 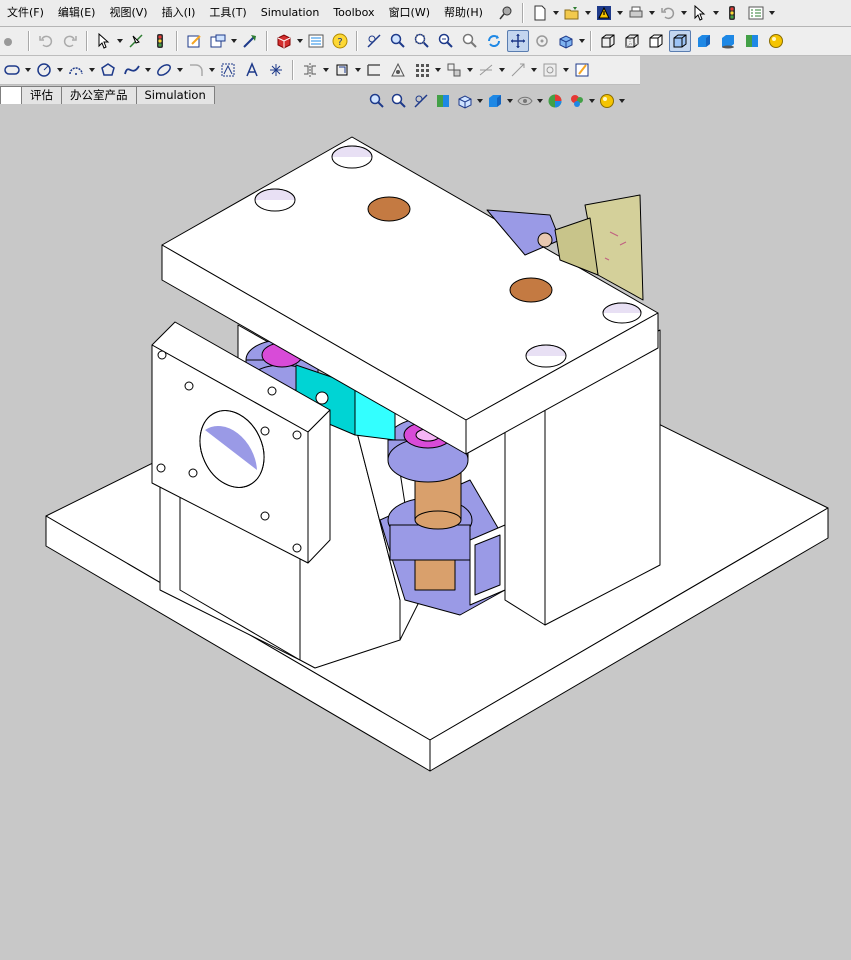 I want to click on realview-icon, so click(x=776, y=41).